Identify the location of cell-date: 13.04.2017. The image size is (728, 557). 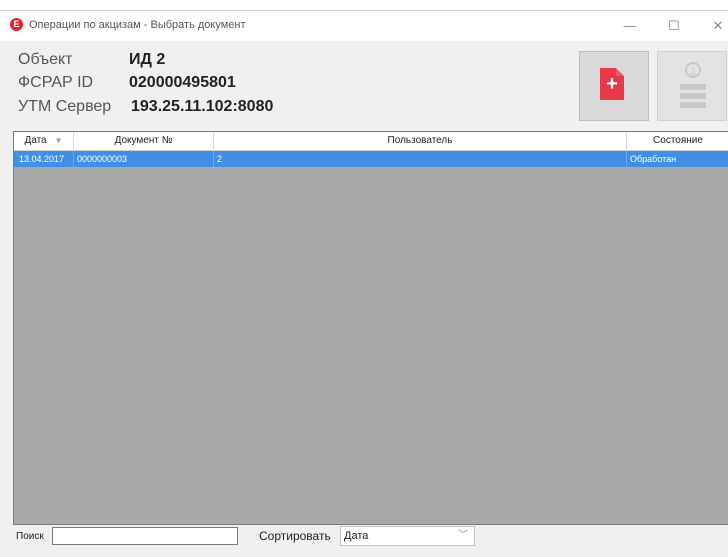
(44, 159).